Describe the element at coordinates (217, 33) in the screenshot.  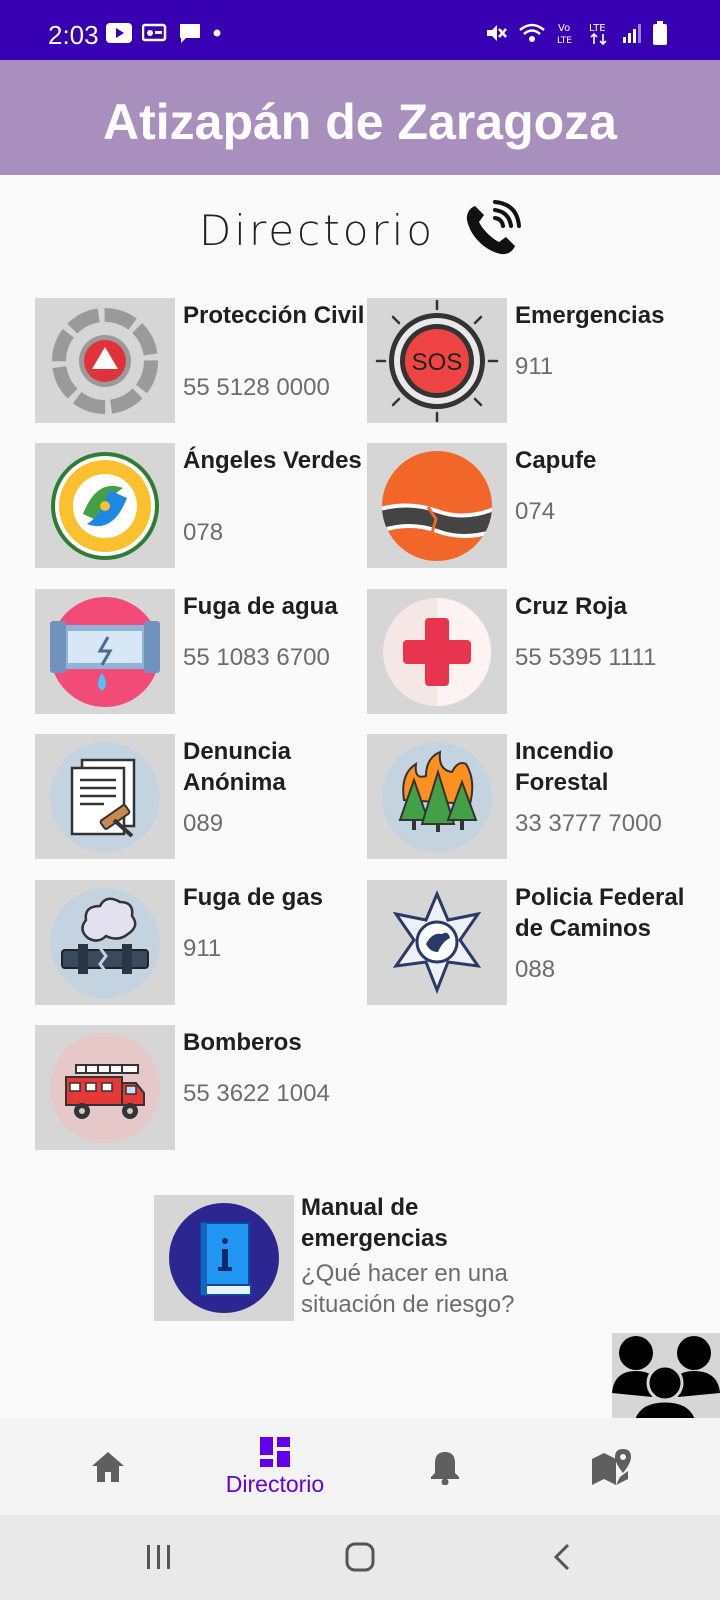
I see `dot-icon` at that location.